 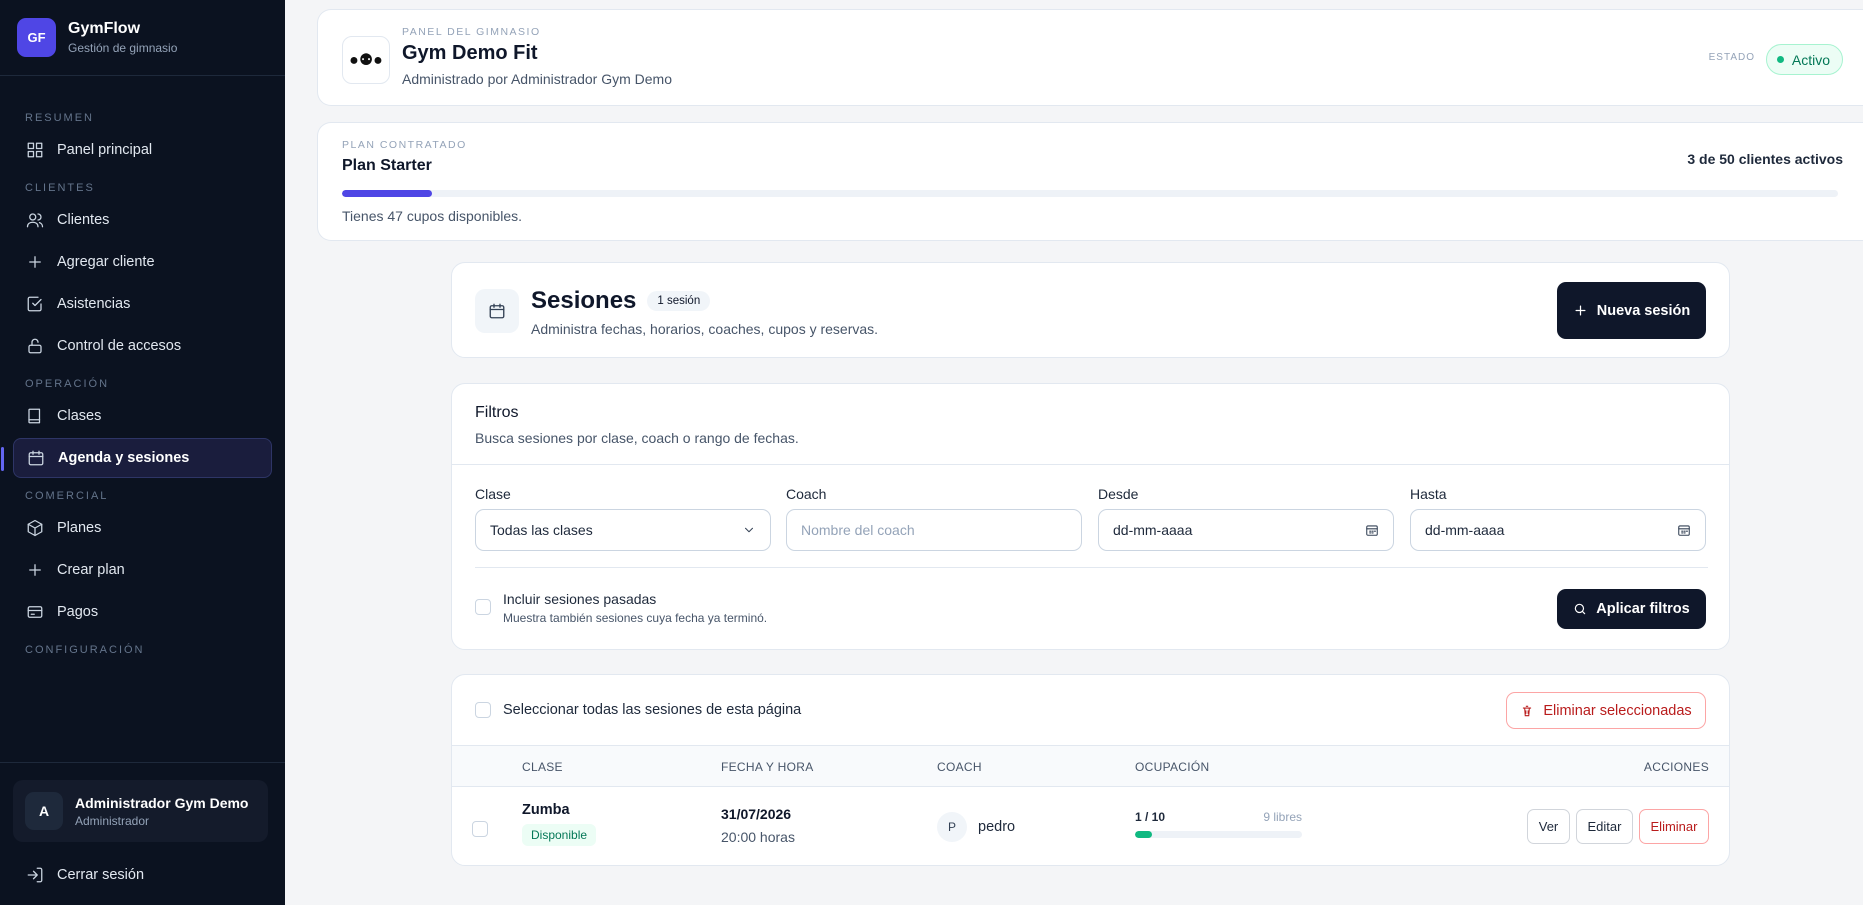 What do you see at coordinates (35, 346) in the screenshot?
I see `lock-icon` at bounding box center [35, 346].